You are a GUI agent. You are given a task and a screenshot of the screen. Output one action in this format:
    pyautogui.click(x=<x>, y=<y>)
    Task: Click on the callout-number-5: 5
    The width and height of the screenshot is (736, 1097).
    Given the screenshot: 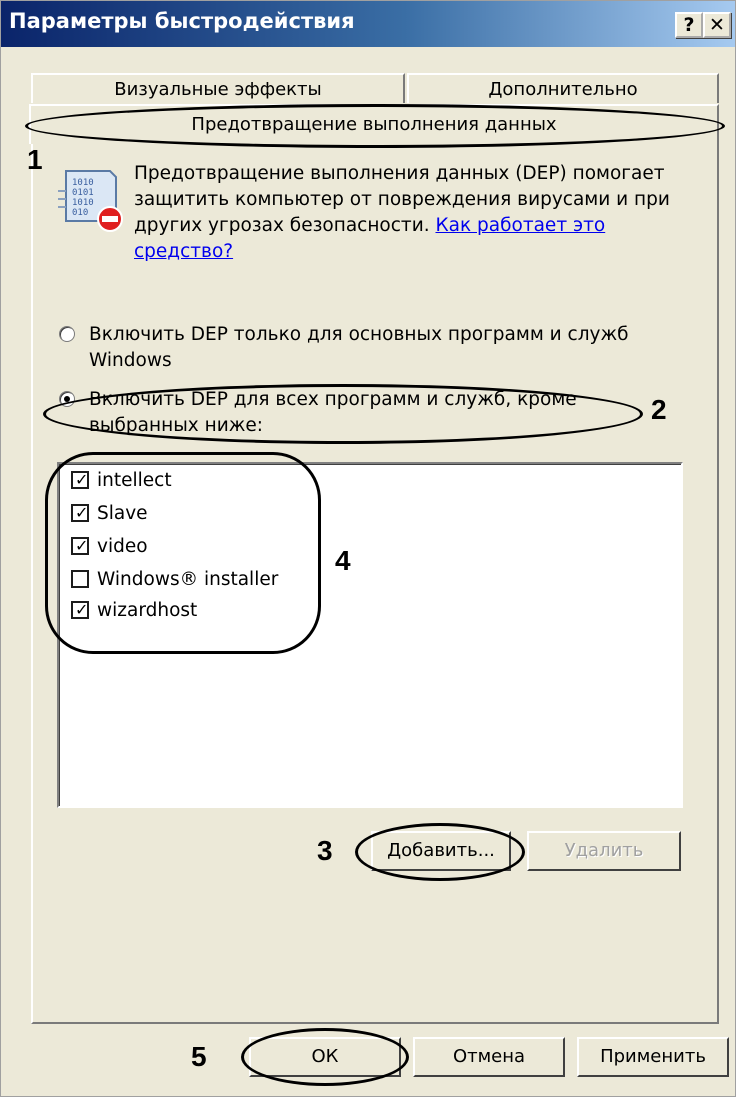 What is the action you would take?
    pyautogui.click(x=199, y=1056)
    